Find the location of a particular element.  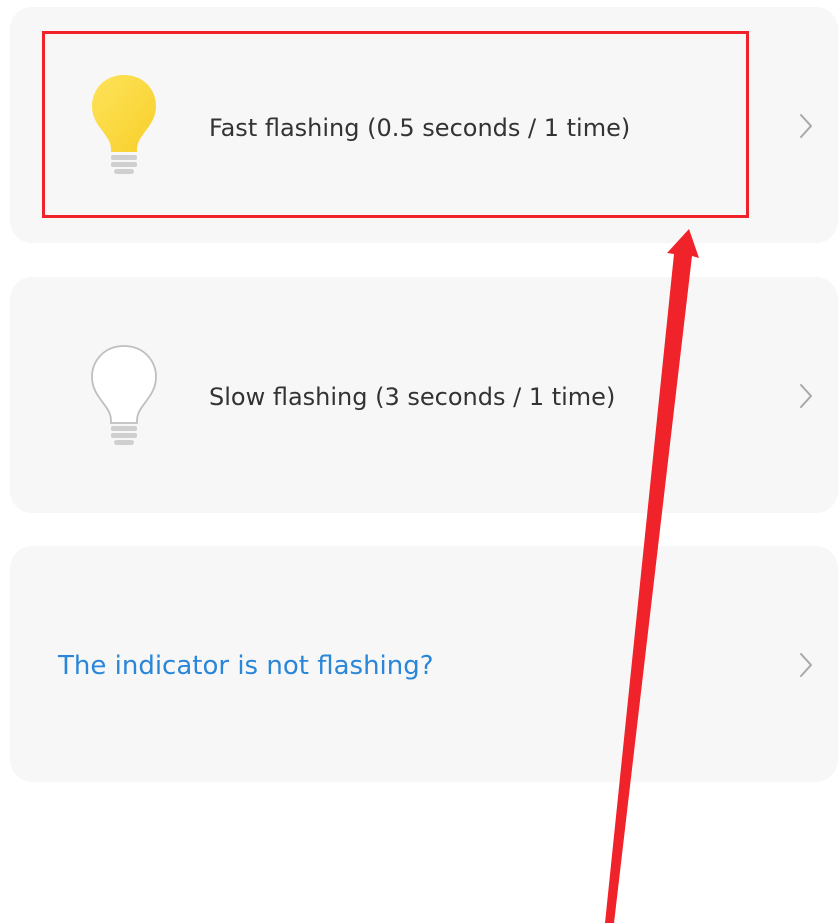

help-link-label: The indicator is not flashing? is located at coordinates (246, 666).